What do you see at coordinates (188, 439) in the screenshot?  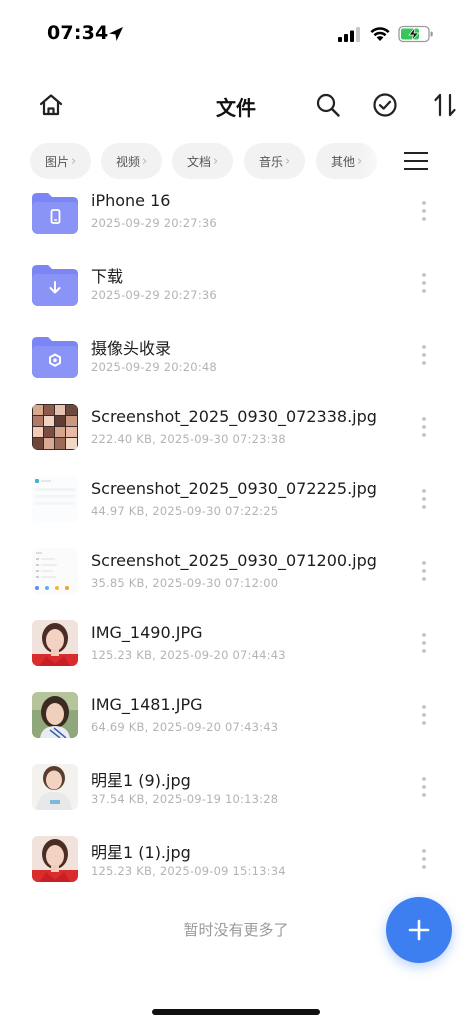 I see `file-meta: 222.40 KB, 2025-09-30 07:23:38` at bounding box center [188, 439].